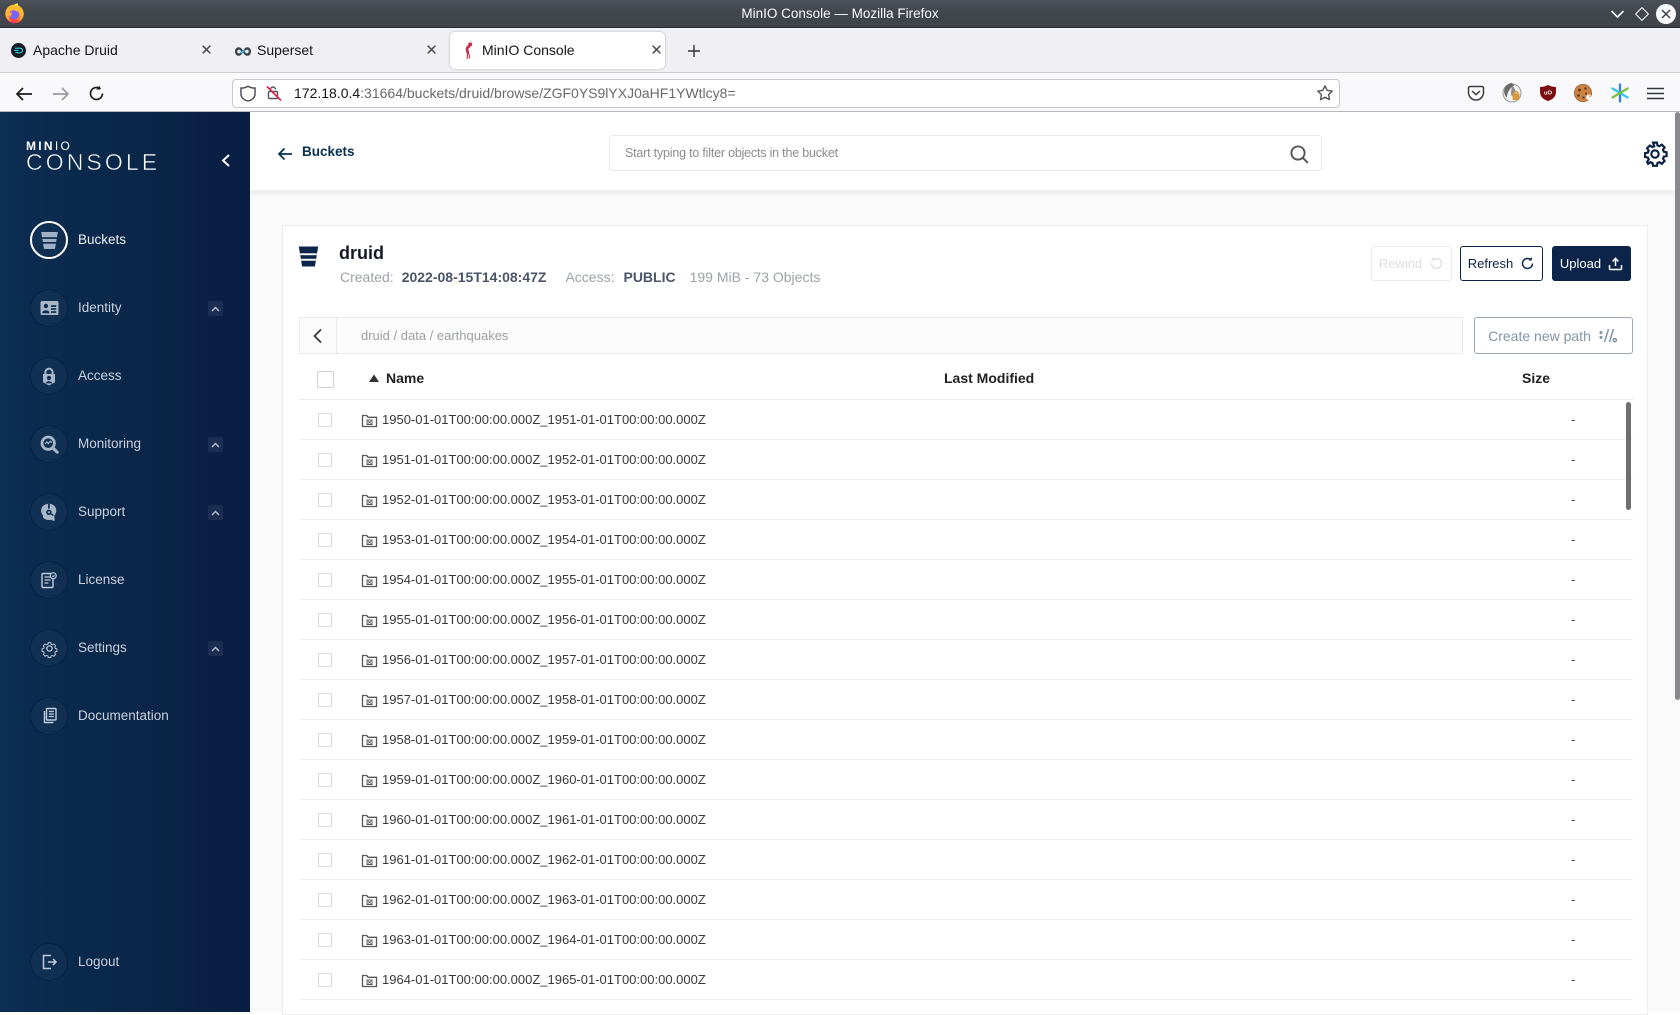 The image size is (1680, 1015). What do you see at coordinates (1548, 93) in the screenshot?
I see `svg-text: uO` at bounding box center [1548, 93].